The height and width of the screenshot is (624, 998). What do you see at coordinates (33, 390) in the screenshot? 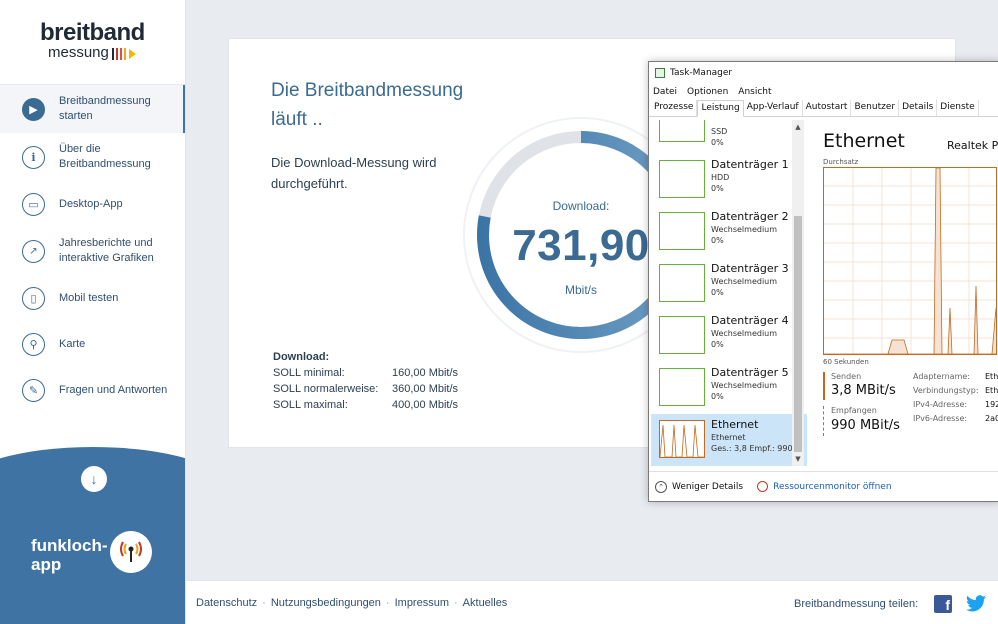
I see `chat-icon: ✎` at bounding box center [33, 390].